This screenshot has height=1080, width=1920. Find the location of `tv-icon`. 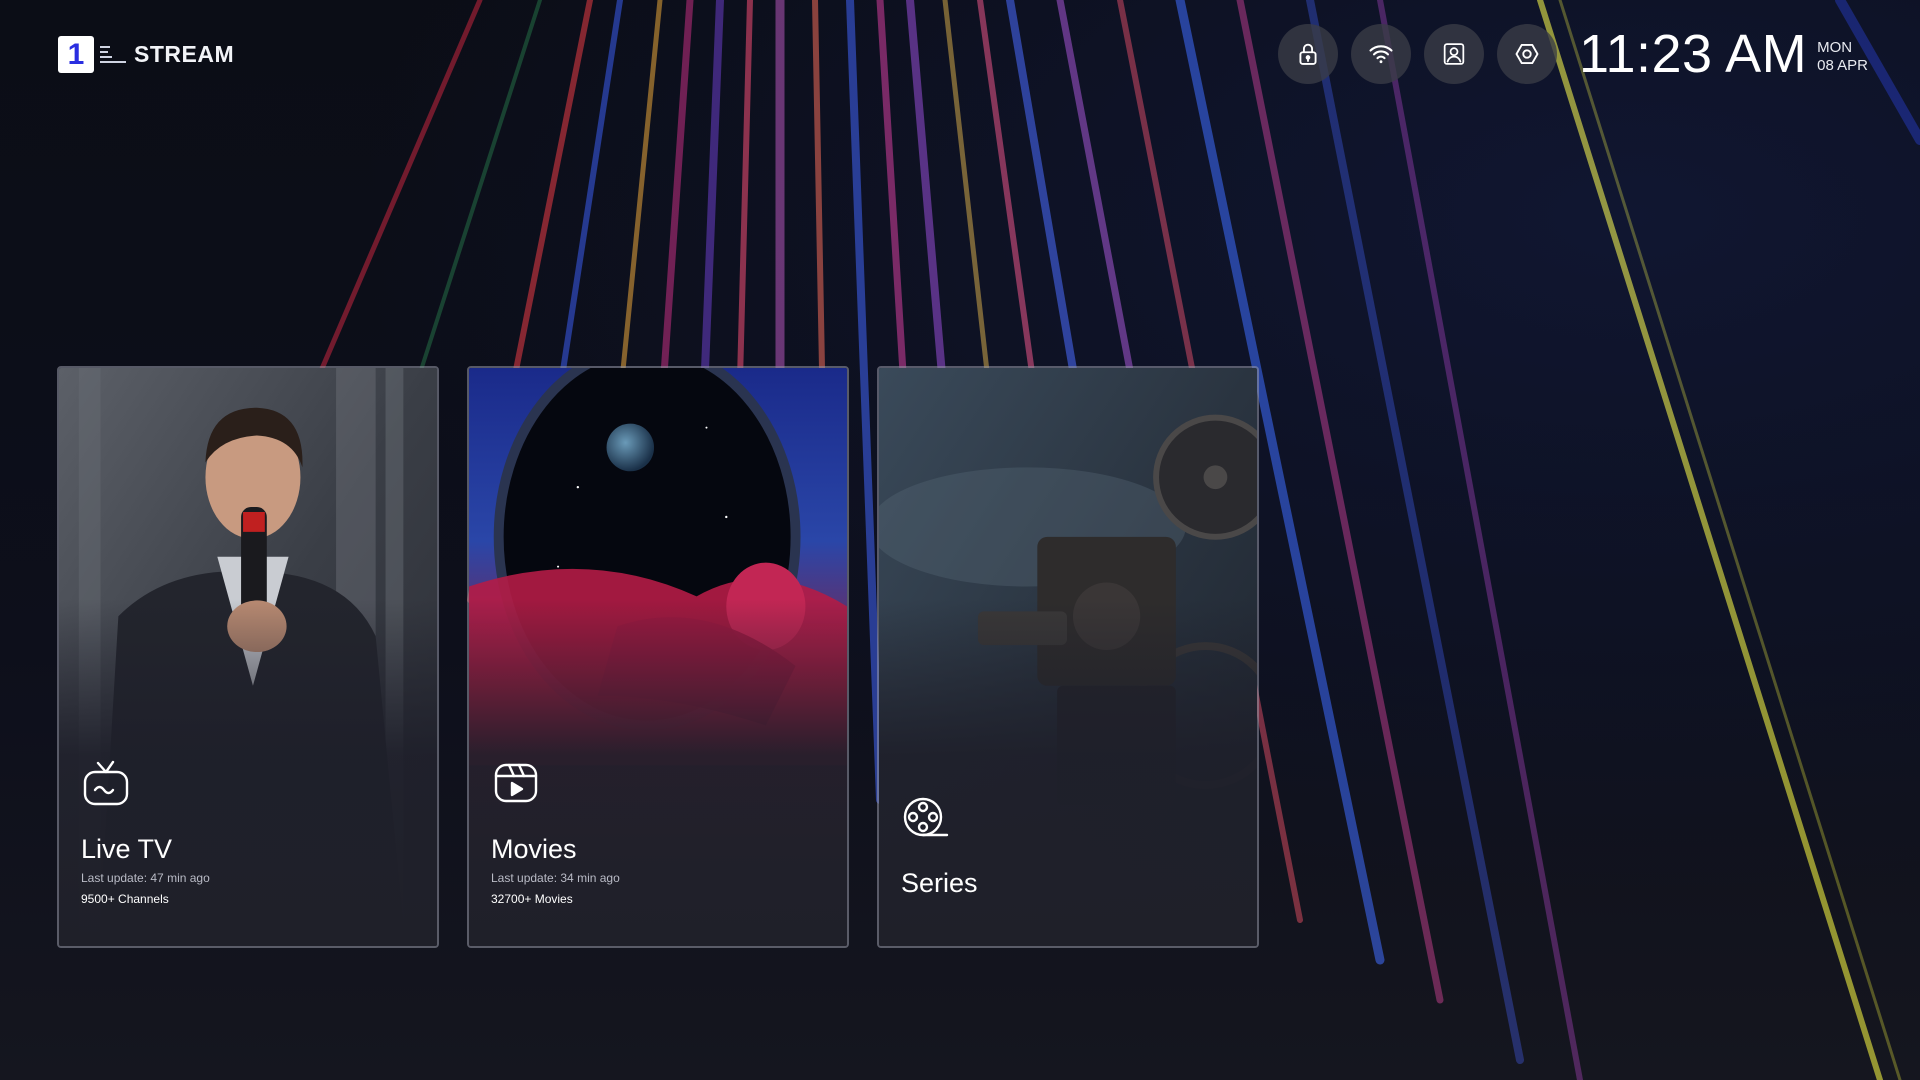

tv-icon is located at coordinates (106, 784).